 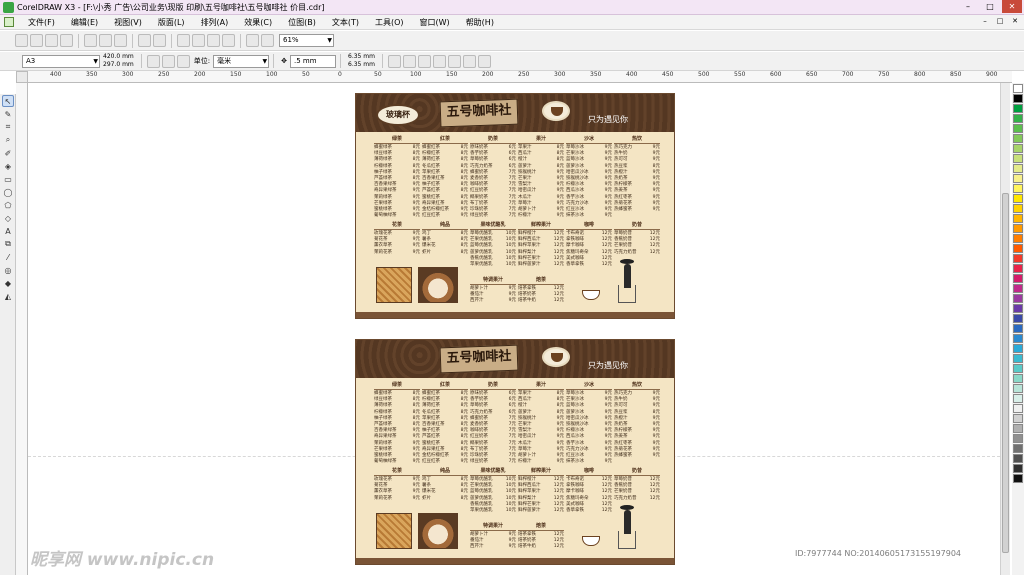 I want to click on options-icon, so click(x=484, y=61).